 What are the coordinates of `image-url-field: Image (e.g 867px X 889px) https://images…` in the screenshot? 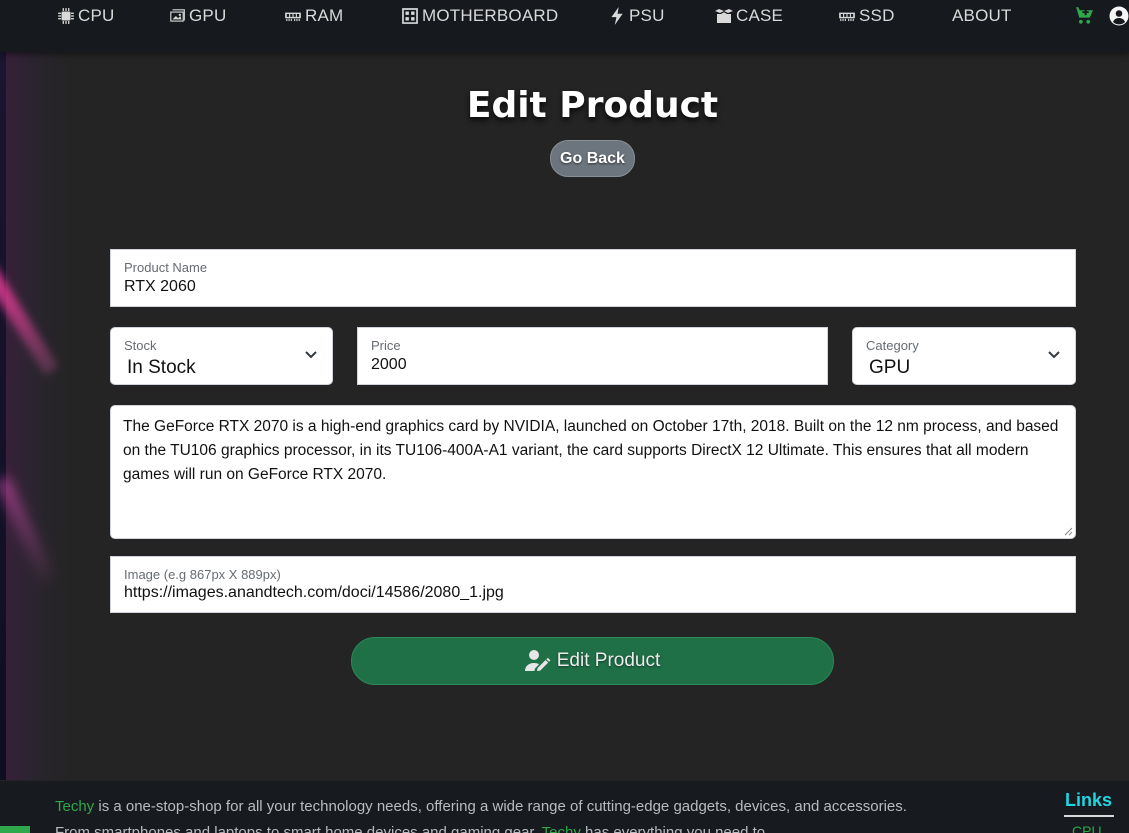 It's located at (593, 584).